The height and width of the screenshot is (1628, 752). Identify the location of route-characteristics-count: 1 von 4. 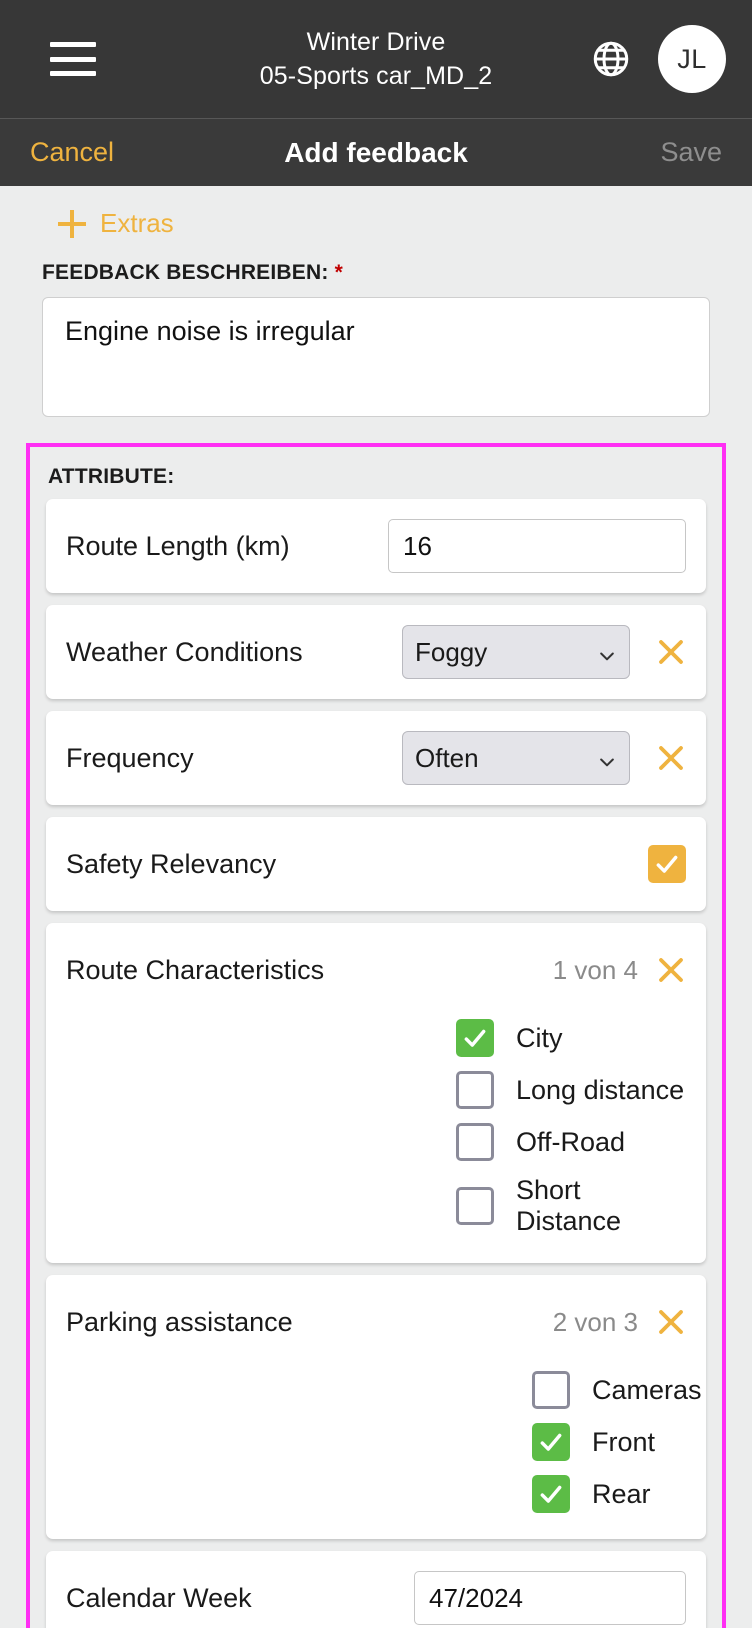
(595, 969).